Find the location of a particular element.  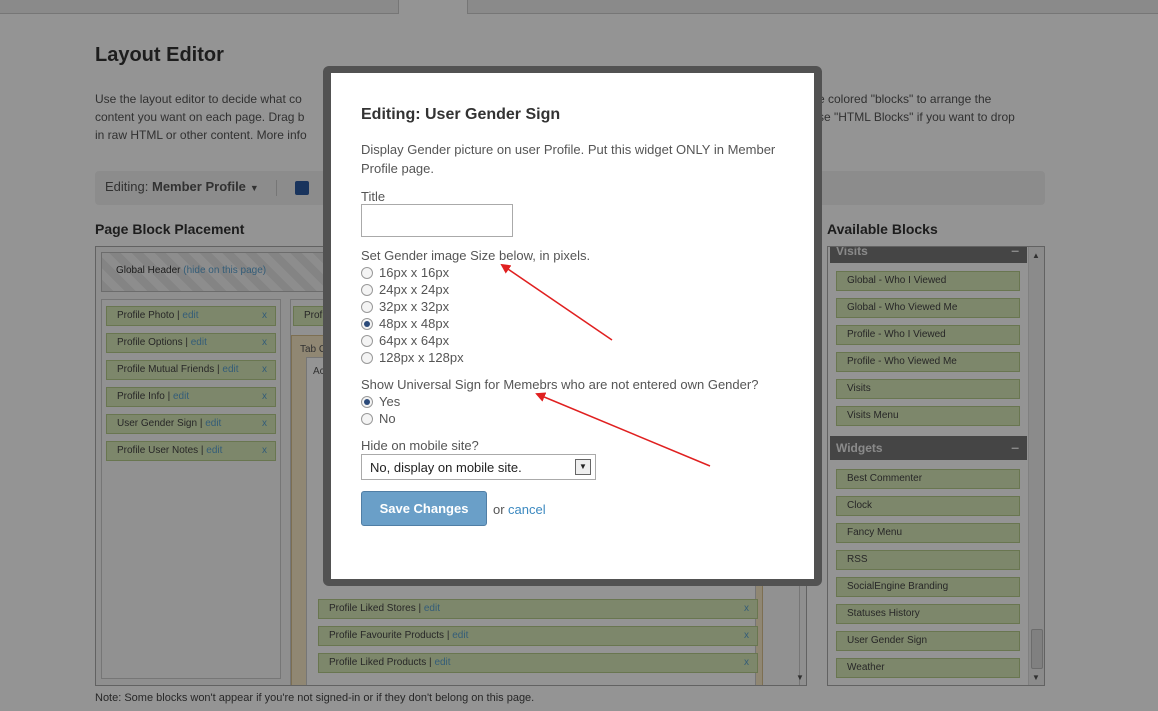

annotation-arrows is located at coordinates (605, 365).